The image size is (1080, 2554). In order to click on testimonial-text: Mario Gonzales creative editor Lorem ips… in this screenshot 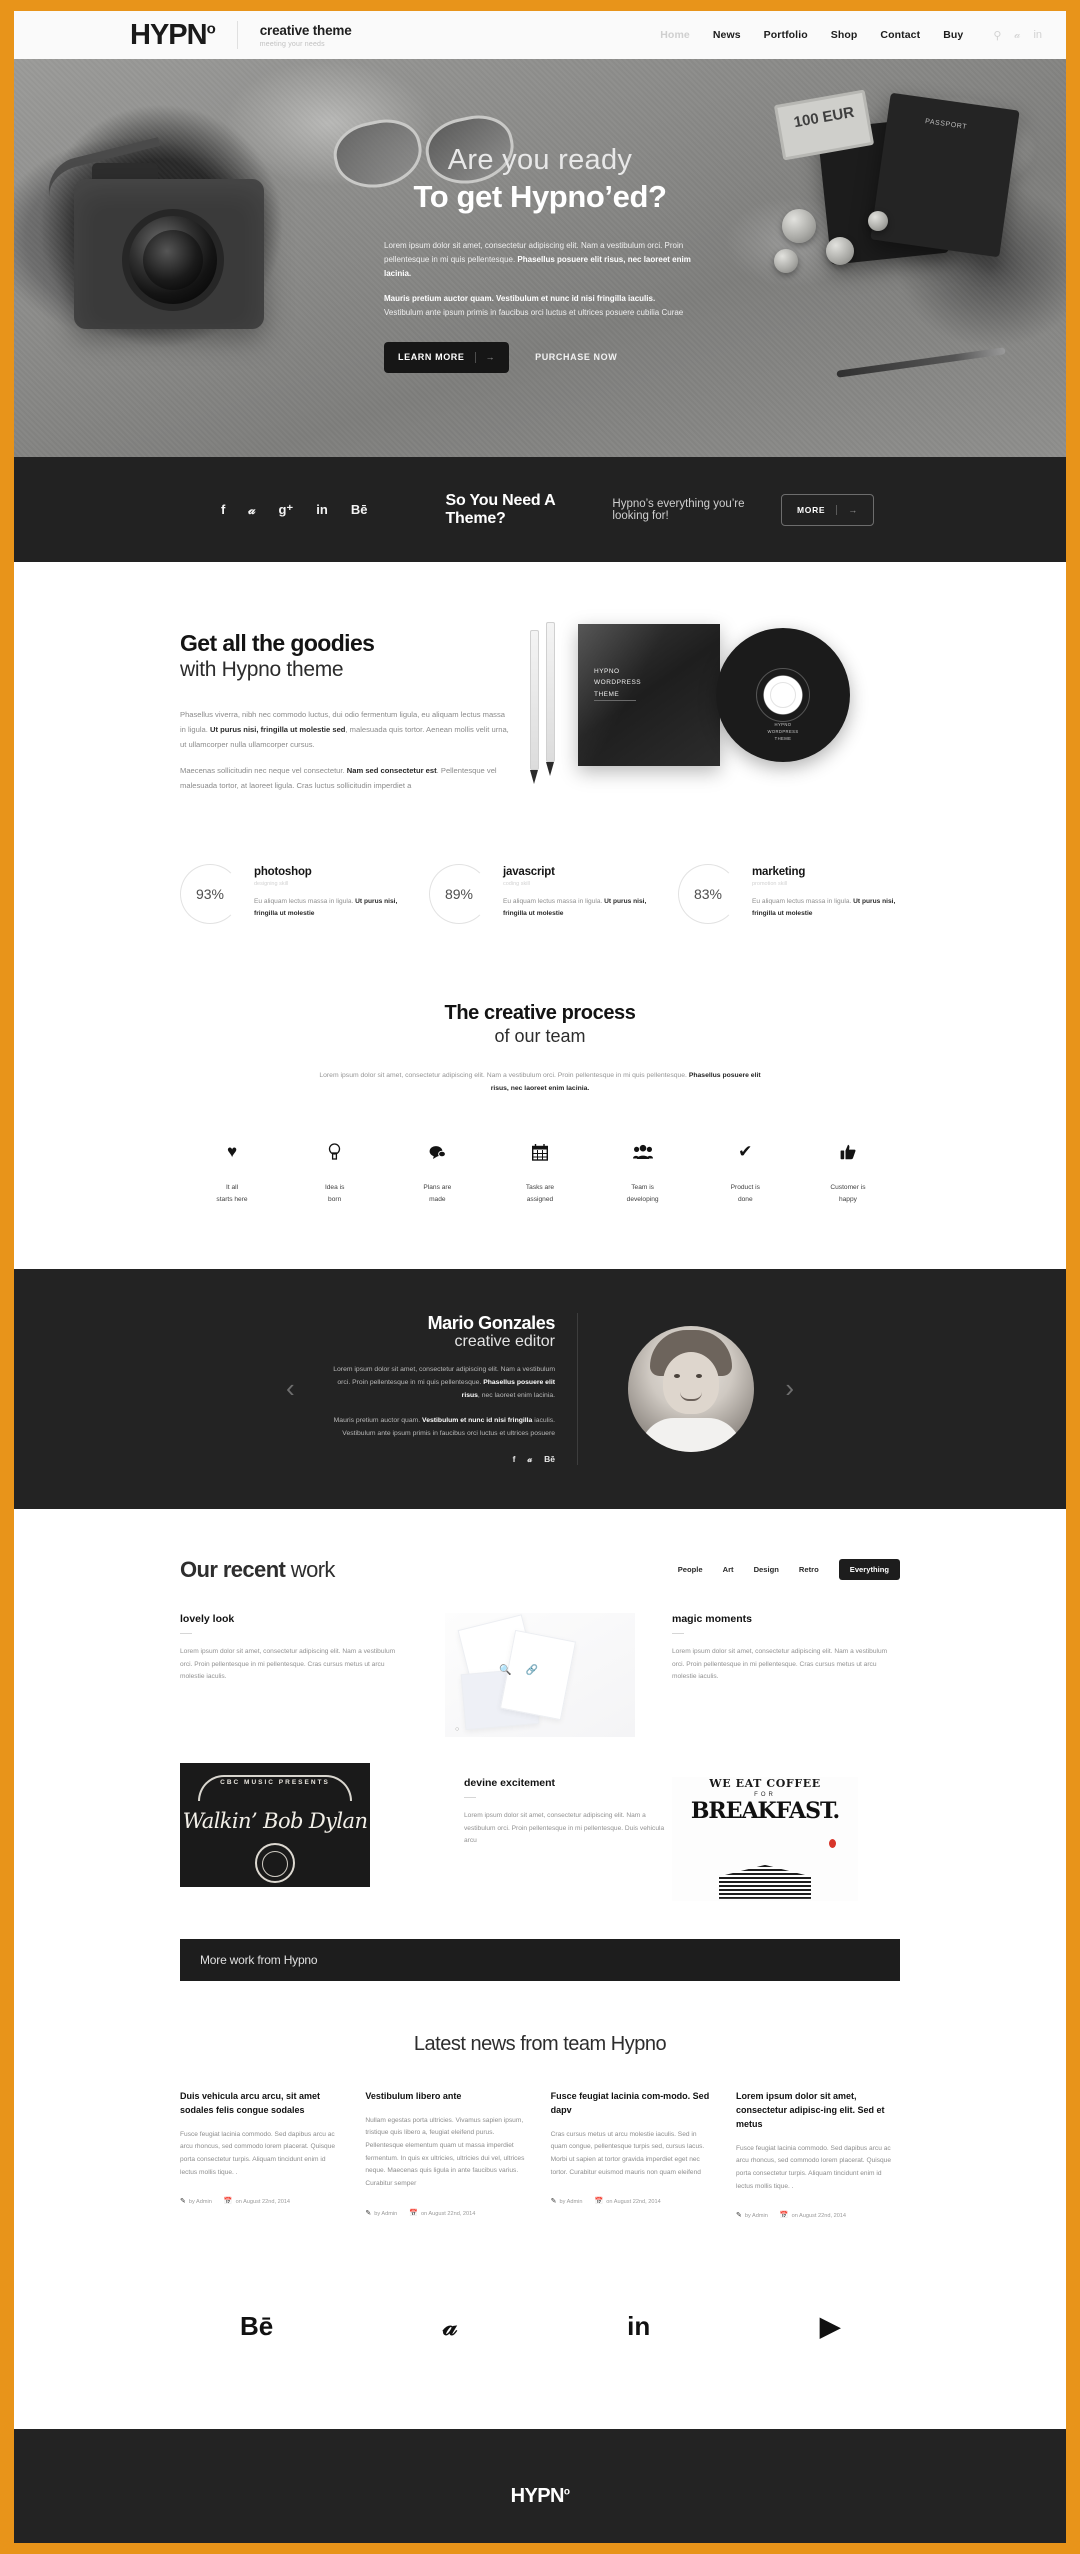, I will do `click(452, 1389)`.